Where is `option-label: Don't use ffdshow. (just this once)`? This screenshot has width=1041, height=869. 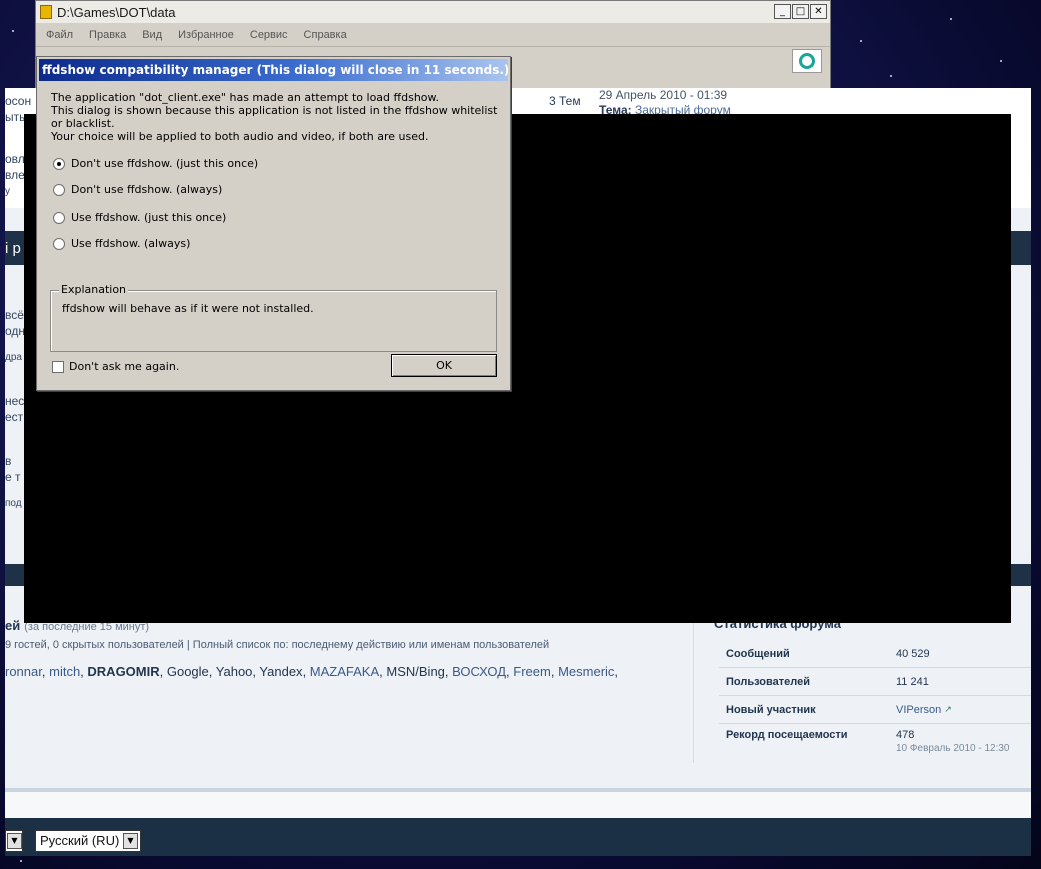
option-label: Don't use ffdshow. (just this once) is located at coordinates (164, 163).